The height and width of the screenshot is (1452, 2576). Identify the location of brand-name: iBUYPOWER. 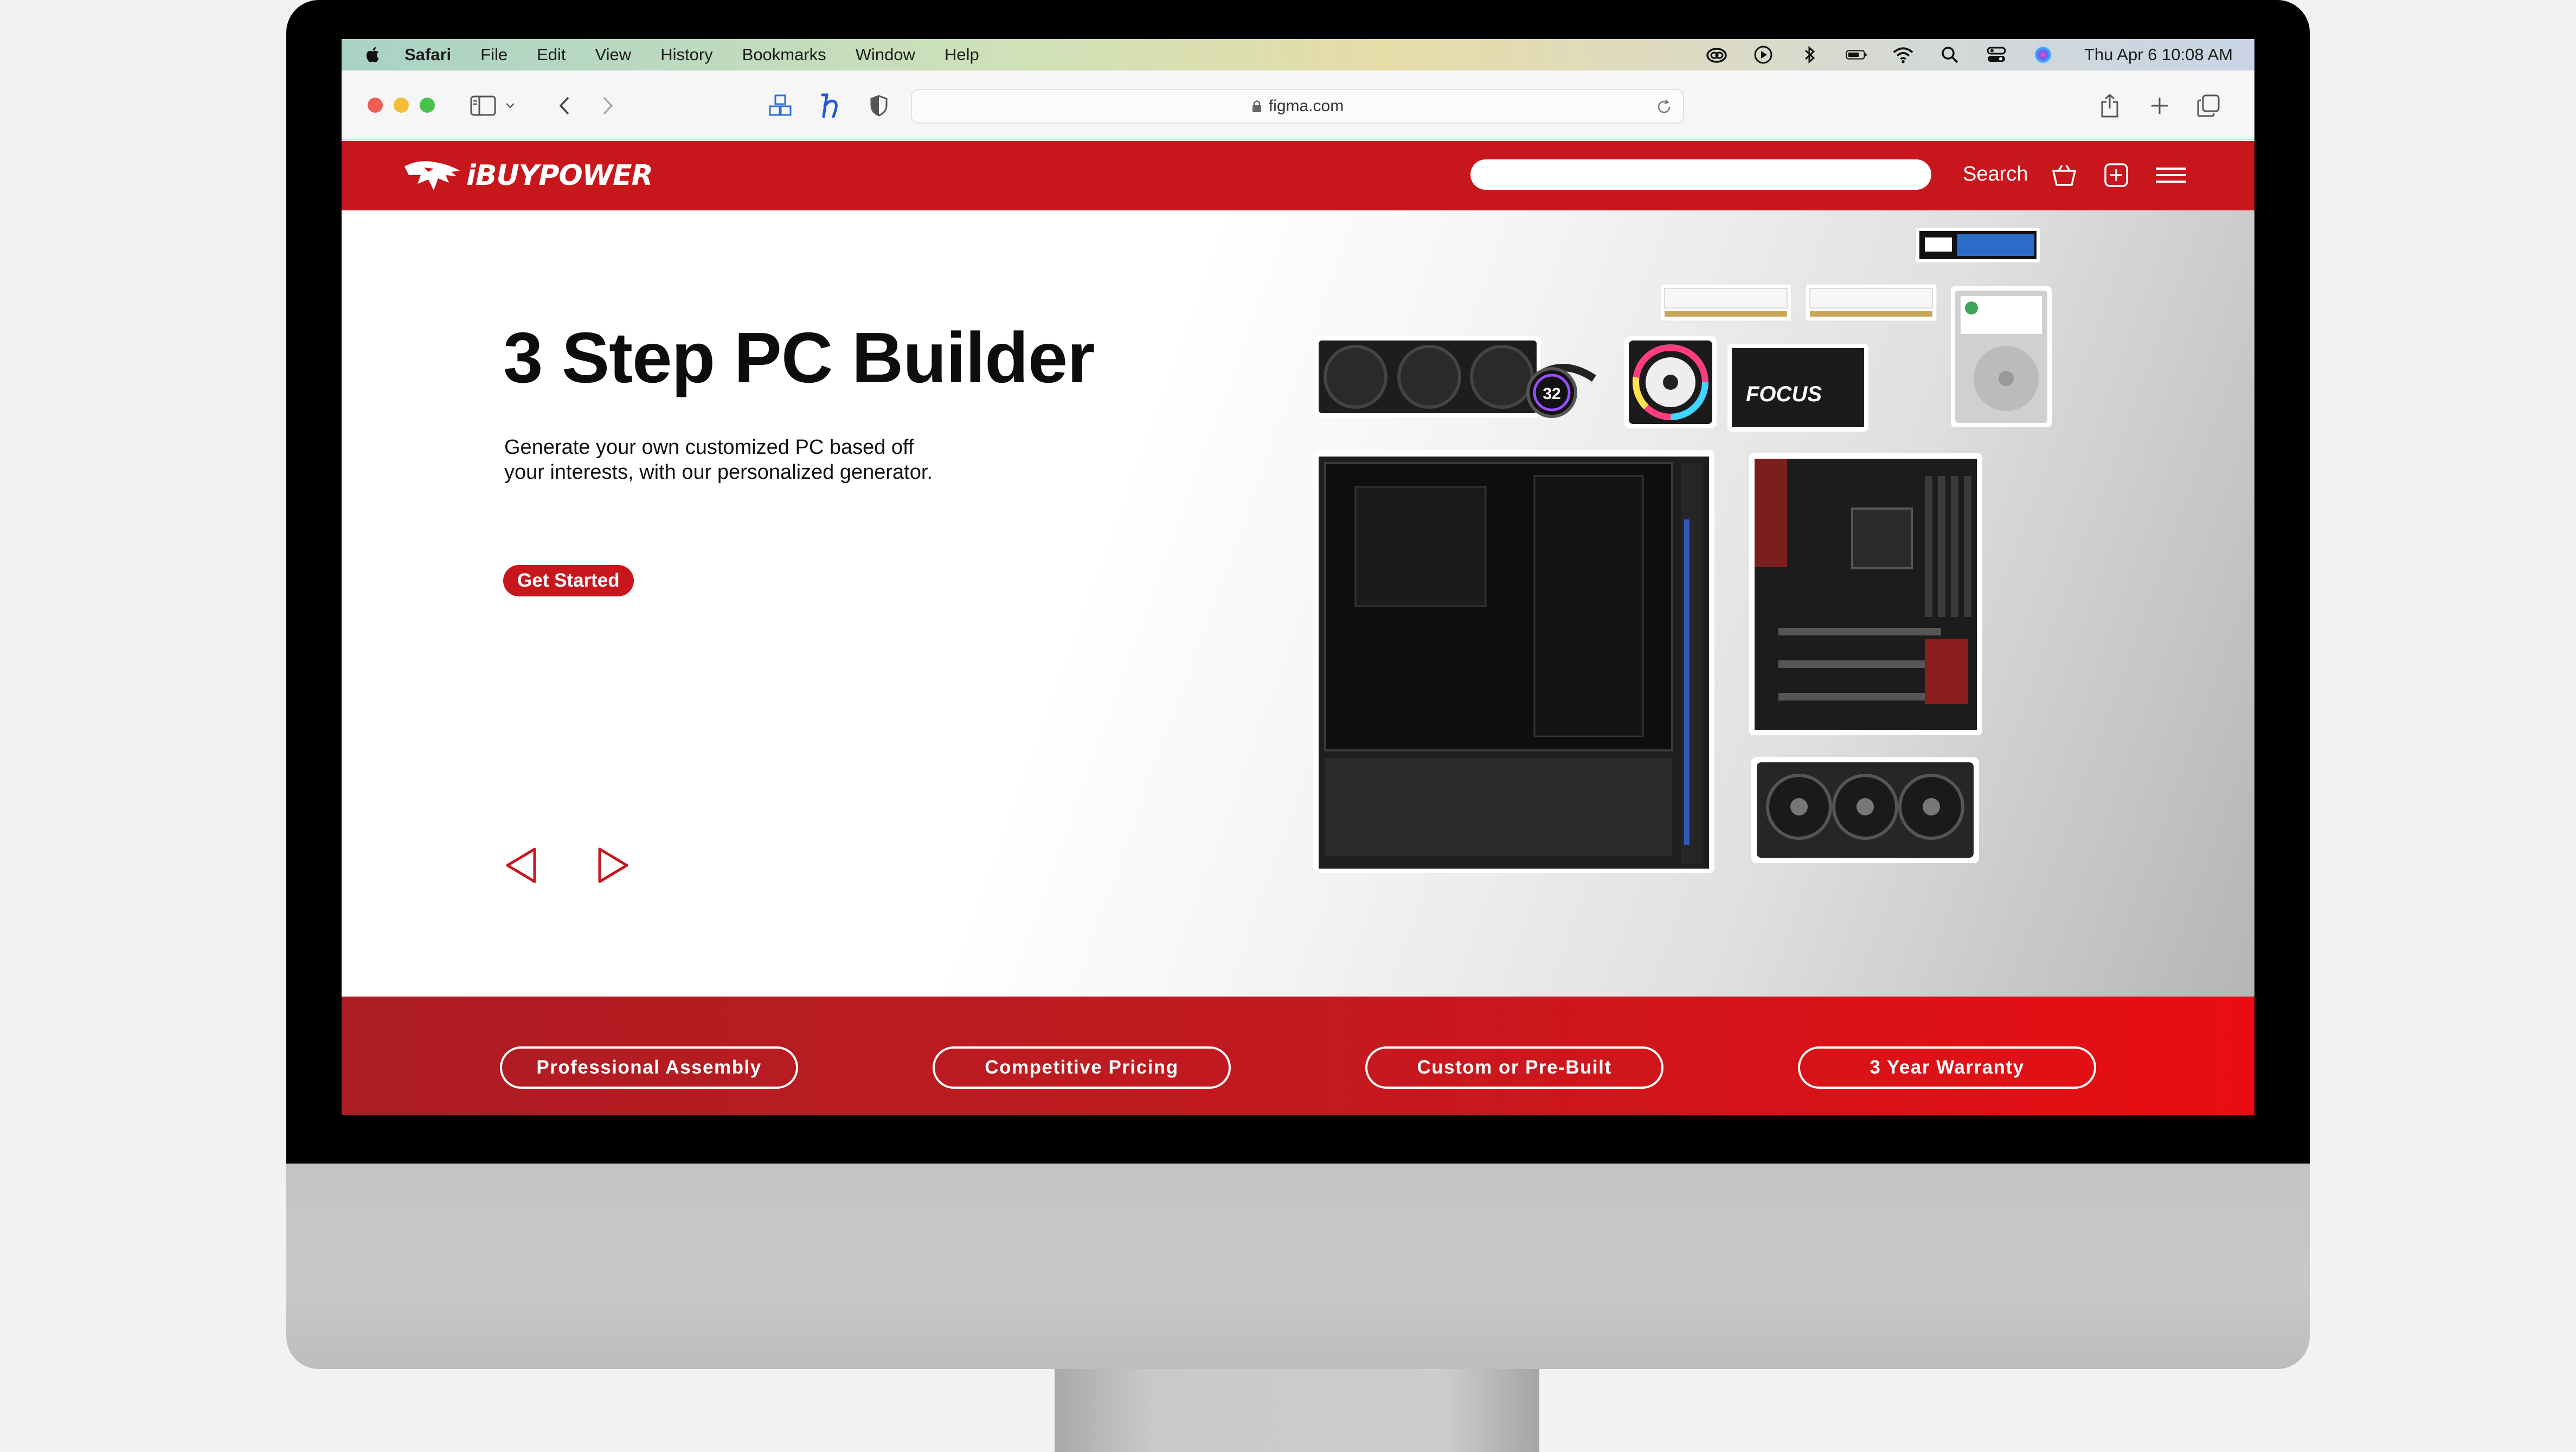
(560, 175).